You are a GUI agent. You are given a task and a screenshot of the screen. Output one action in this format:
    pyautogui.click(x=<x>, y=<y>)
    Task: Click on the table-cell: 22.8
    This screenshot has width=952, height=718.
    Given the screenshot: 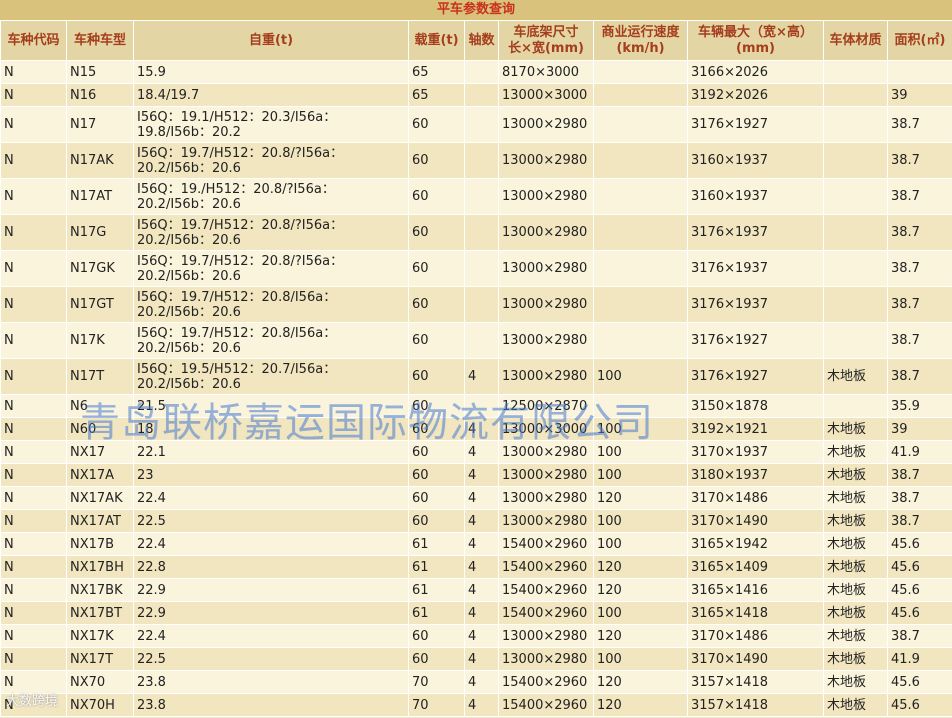 What is the action you would take?
    pyautogui.click(x=271, y=567)
    